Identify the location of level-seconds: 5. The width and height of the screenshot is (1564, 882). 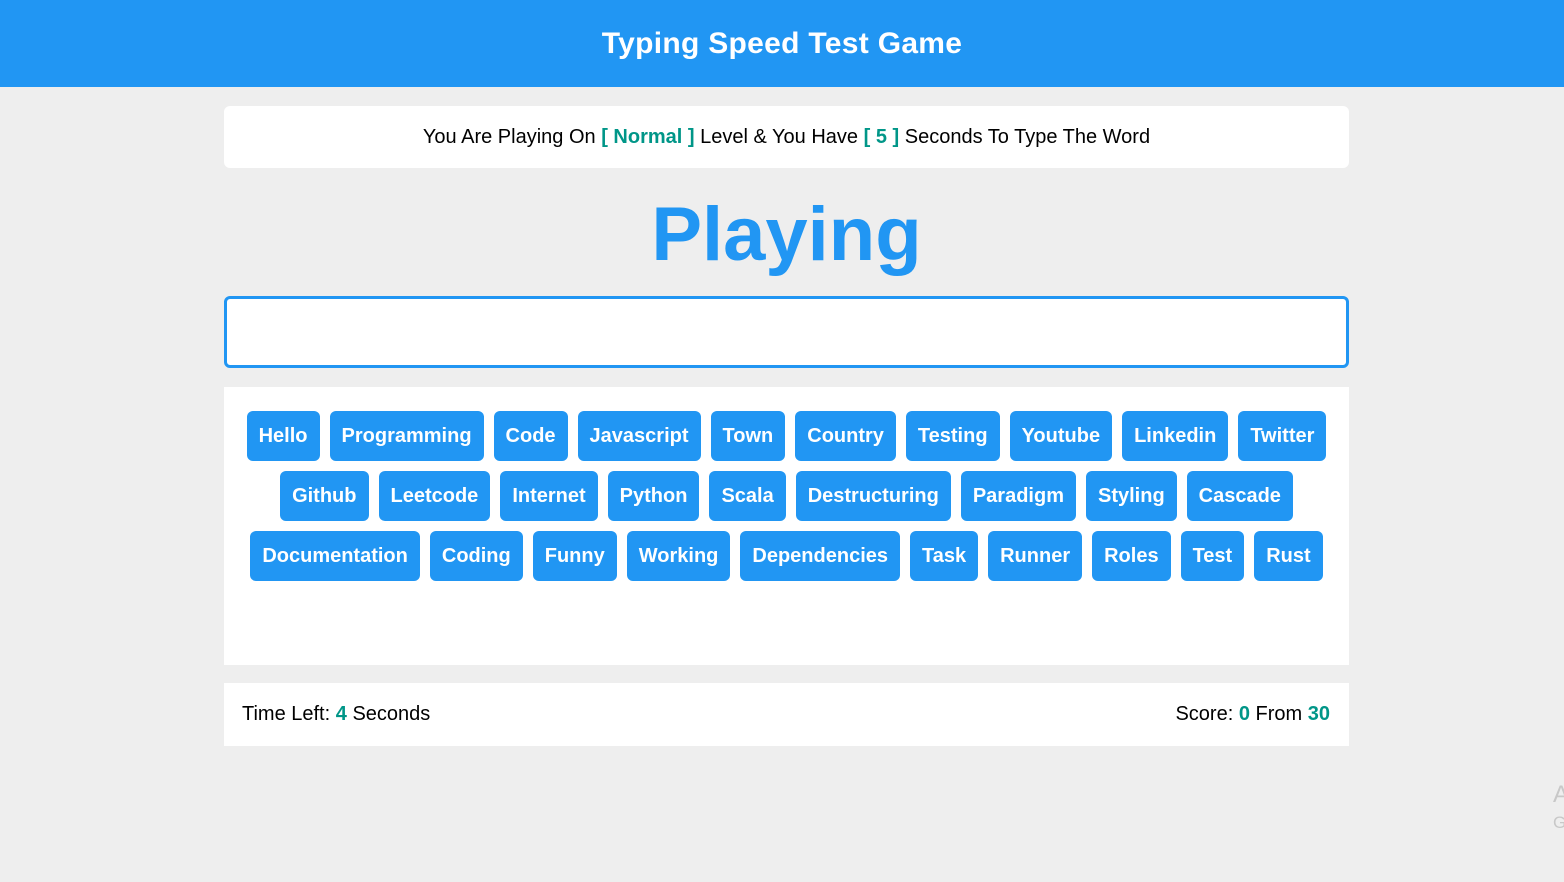
(881, 136).